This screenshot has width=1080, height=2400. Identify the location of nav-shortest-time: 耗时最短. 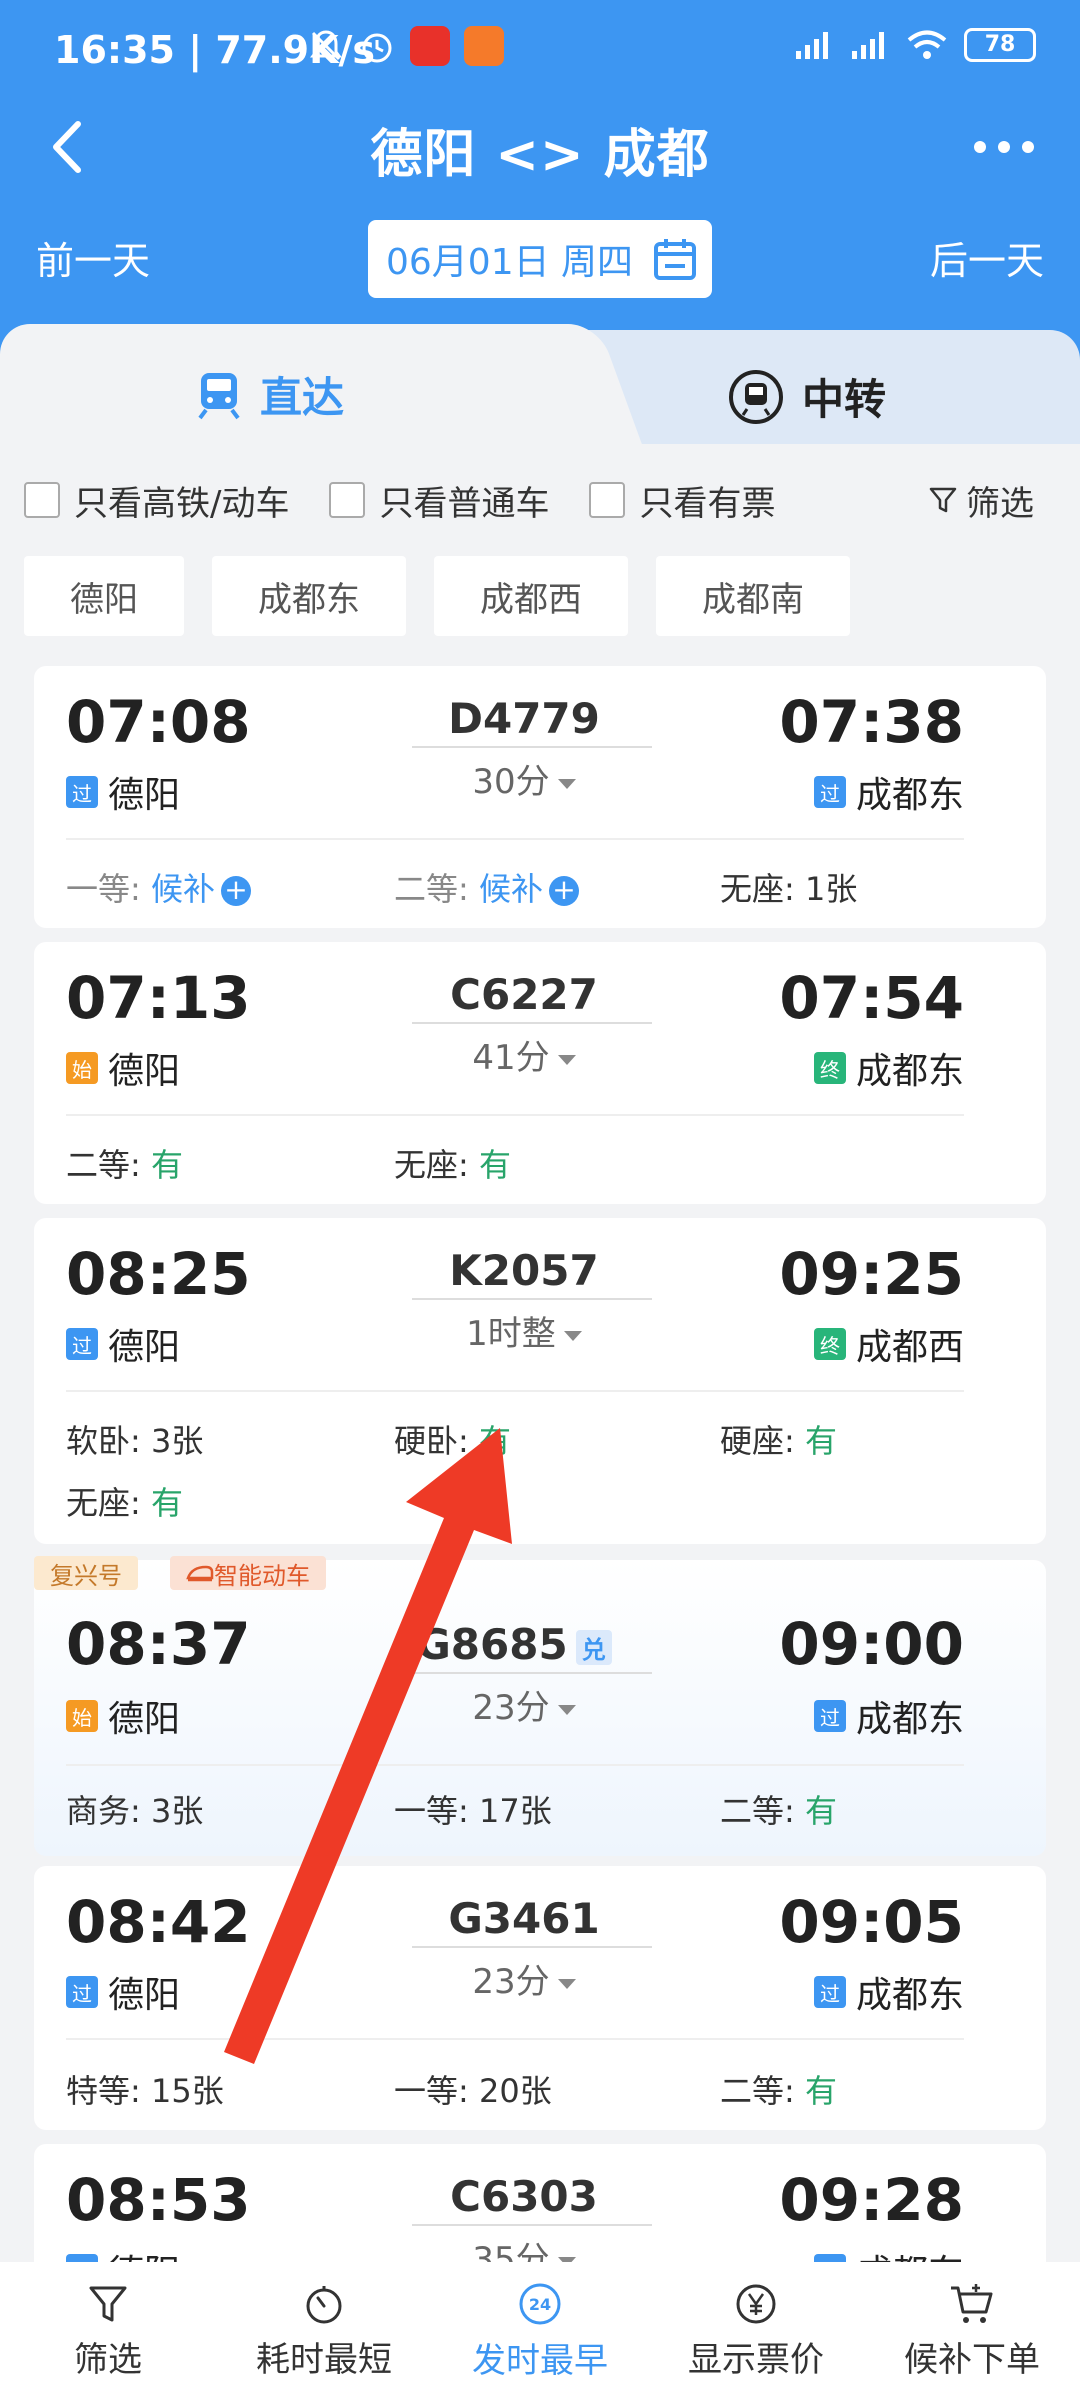
(324, 2331).